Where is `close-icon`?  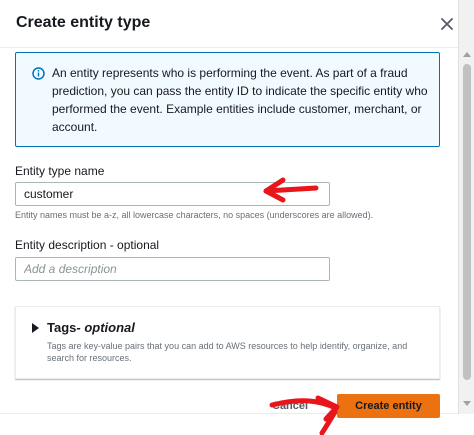 close-icon is located at coordinates (447, 24).